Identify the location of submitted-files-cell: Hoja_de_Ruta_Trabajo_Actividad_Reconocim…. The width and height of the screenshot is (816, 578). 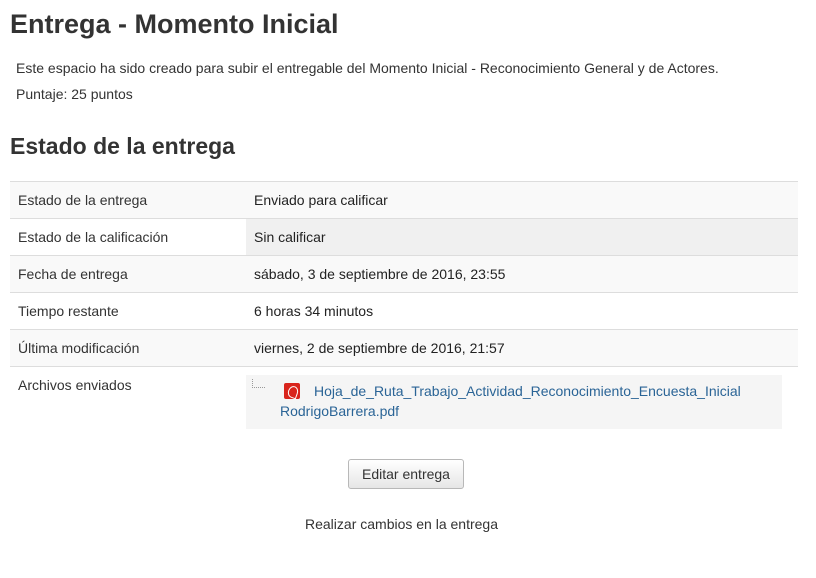
(522, 408).